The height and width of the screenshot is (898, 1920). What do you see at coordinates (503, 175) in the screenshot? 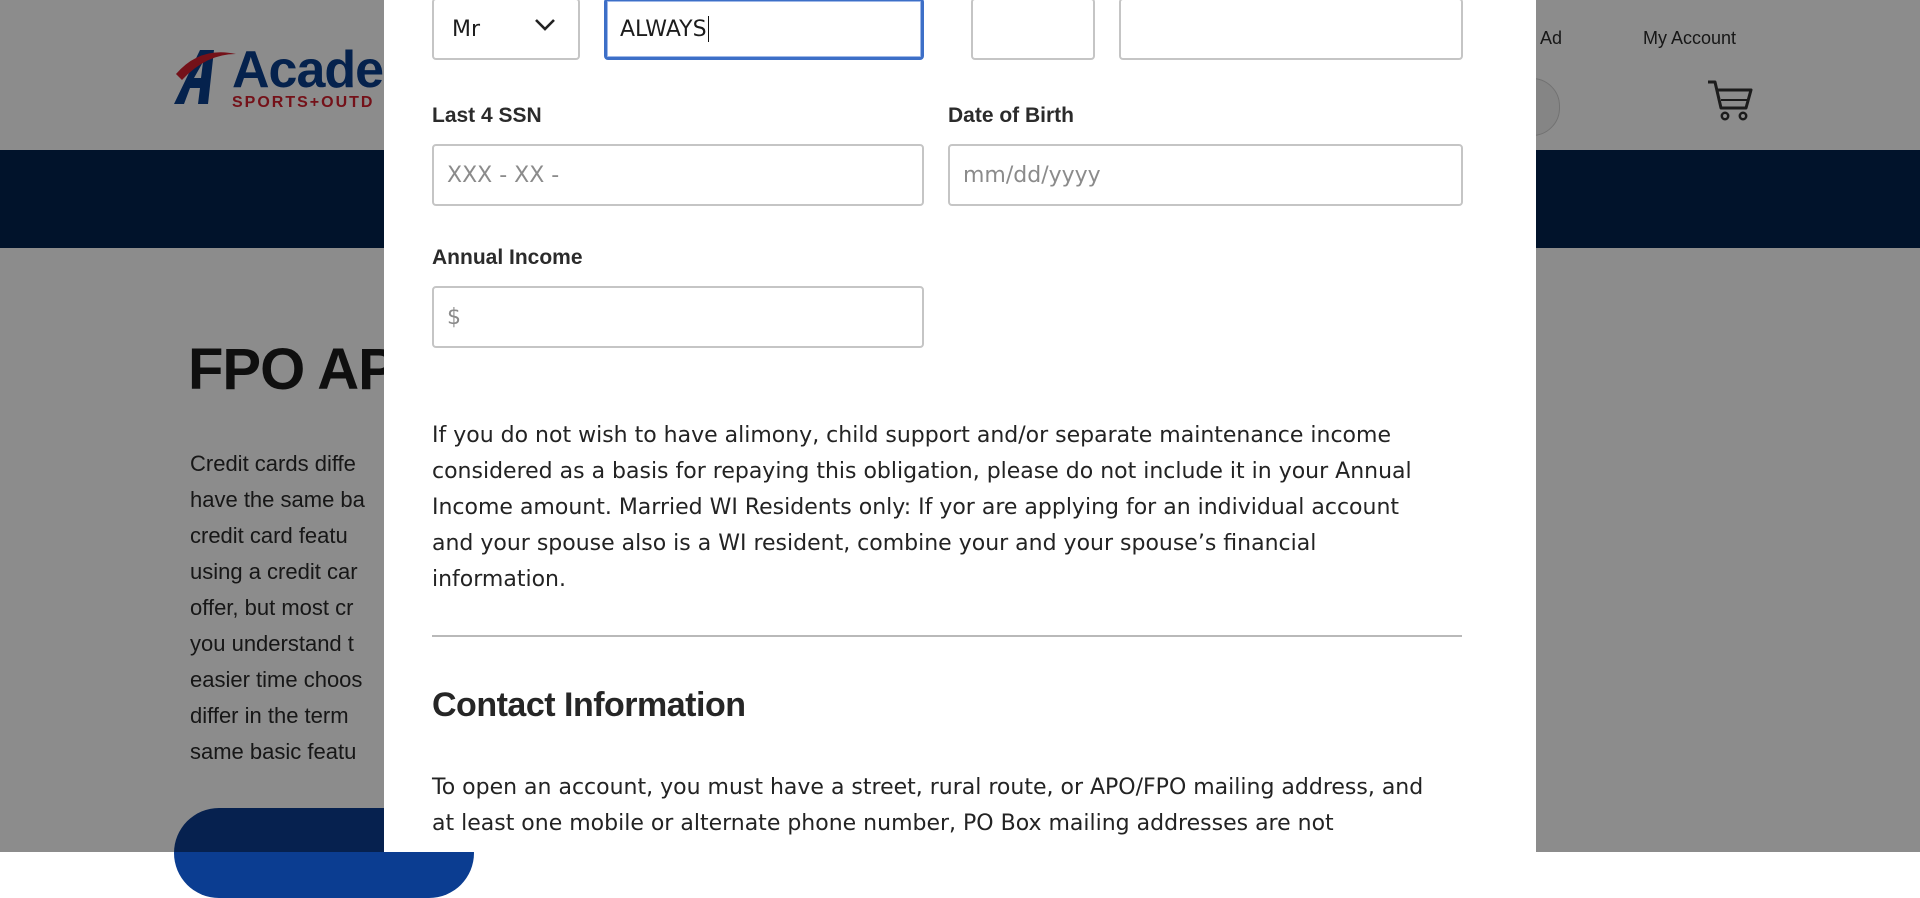
I see `ssn-placeholder: XXX - XX -` at bounding box center [503, 175].